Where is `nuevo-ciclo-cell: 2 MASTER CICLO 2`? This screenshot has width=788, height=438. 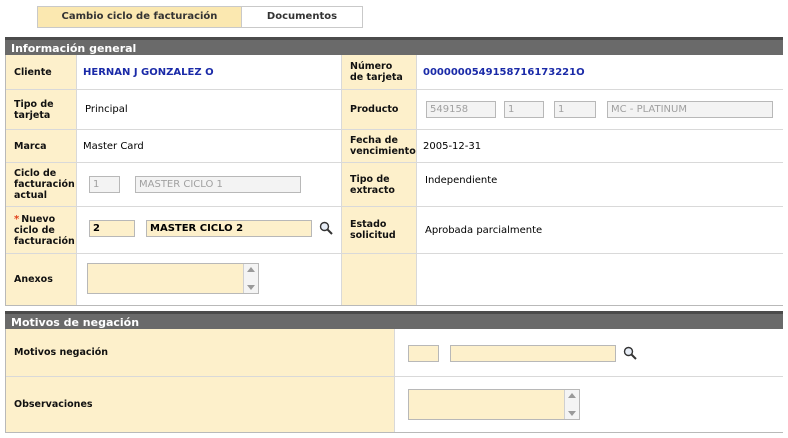
nuevo-ciclo-cell: 2 MASTER CICLO 2 is located at coordinates (209, 230).